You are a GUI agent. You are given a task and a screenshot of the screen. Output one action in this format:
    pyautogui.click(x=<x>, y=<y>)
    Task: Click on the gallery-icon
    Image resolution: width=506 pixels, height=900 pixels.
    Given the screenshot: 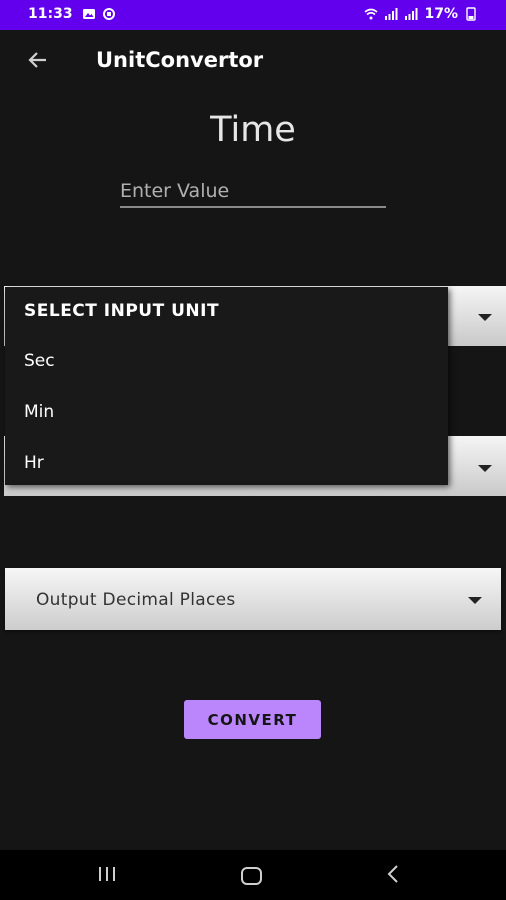 What is the action you would take?
    pyautogui.click(x=89, y=14)
    